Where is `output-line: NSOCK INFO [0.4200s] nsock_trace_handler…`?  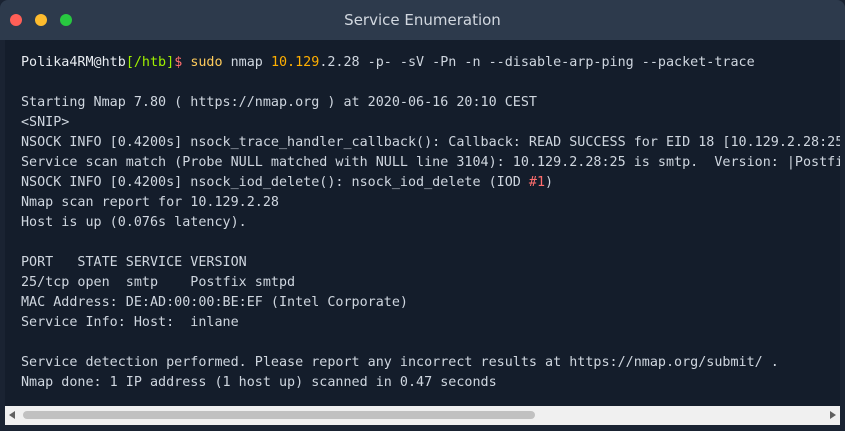
output-line: NSOCK INFO [0.4200s] nsock_trace_handler… is located at coordinates (430, 142).